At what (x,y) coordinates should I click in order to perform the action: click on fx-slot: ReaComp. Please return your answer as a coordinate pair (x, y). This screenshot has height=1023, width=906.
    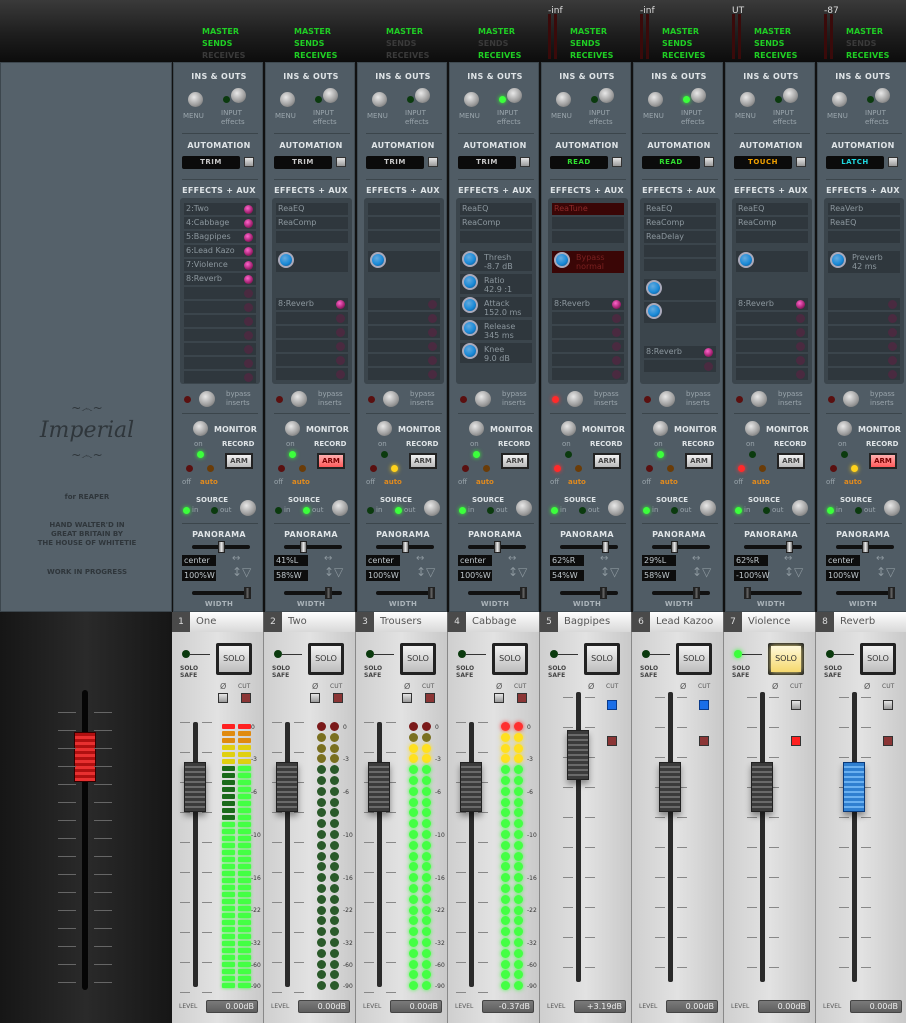
    Looking at the image, I should click on (312, 223).